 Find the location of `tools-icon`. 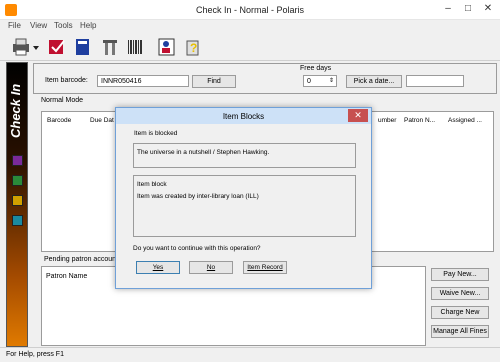

tools-icon is located at coordinates (111, 47).